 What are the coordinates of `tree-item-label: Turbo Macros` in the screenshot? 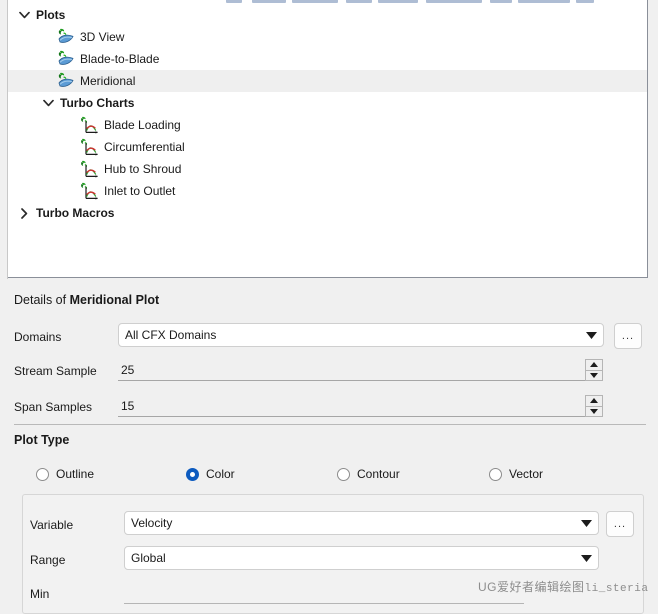 It's located at (75, 213).